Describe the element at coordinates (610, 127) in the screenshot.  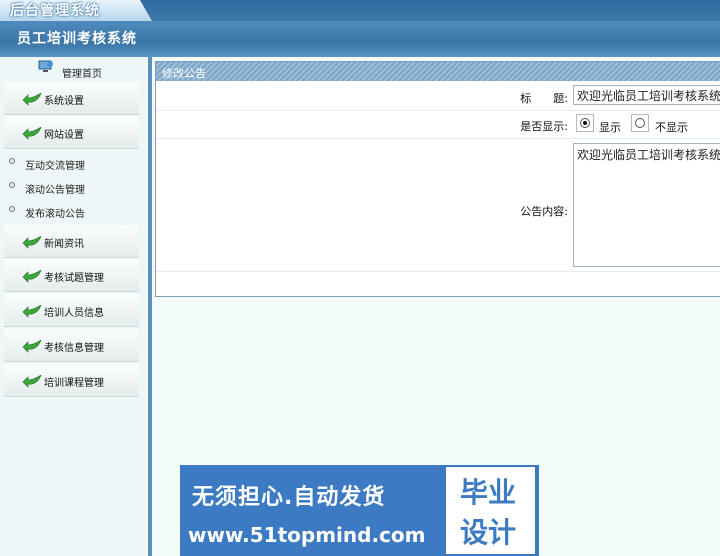
I see `show-option-label: 显示` at that location.